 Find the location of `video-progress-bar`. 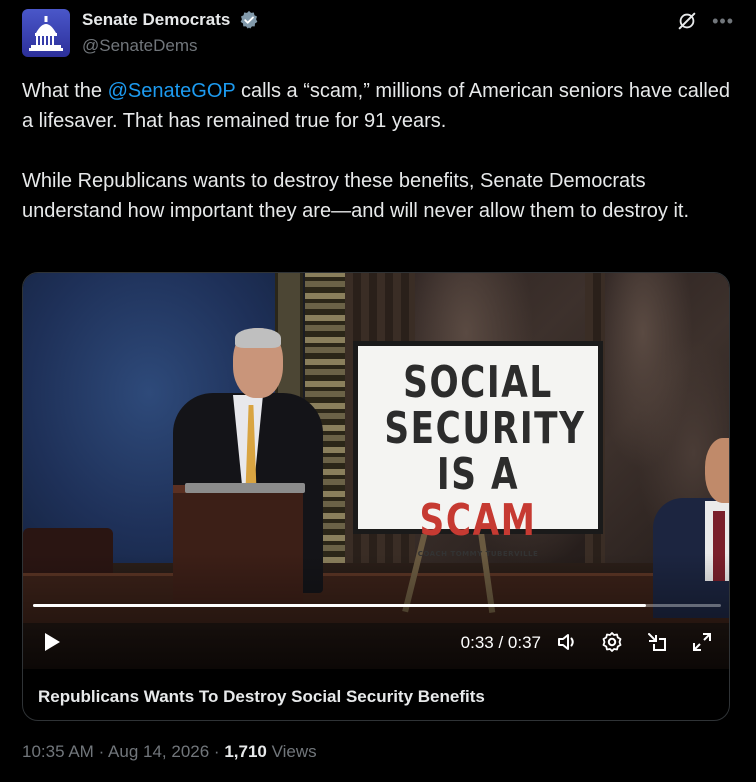

video-progress-bar is located at coordinates (377, 605).